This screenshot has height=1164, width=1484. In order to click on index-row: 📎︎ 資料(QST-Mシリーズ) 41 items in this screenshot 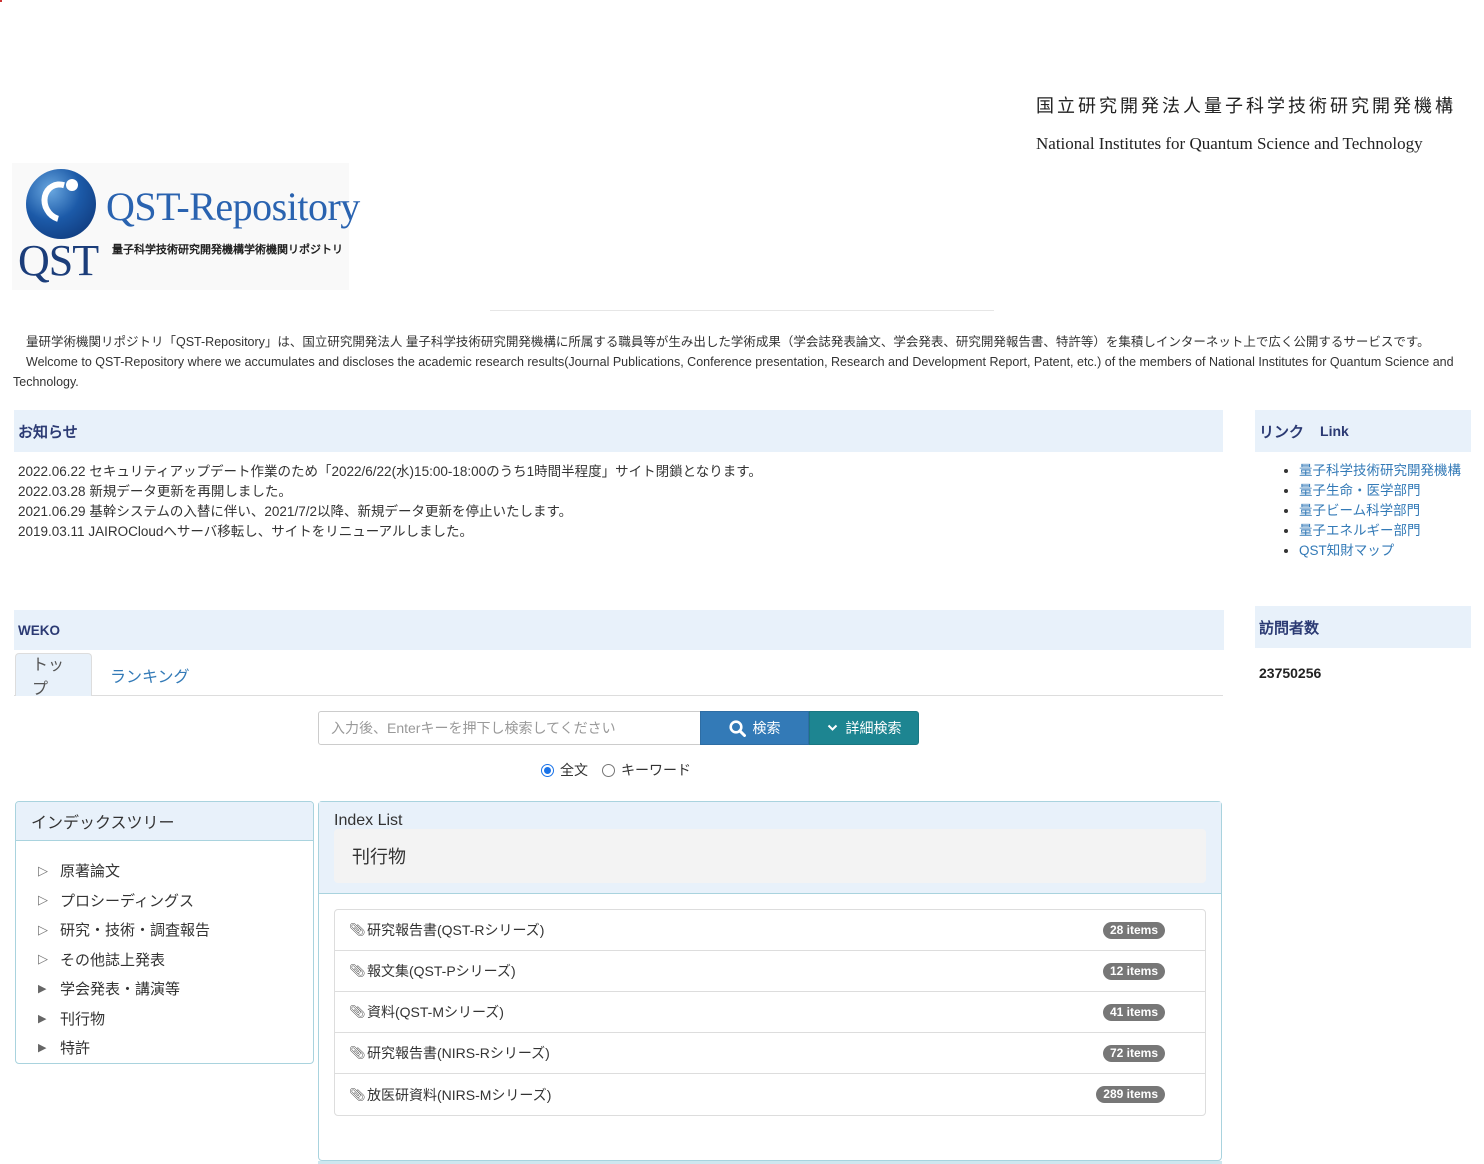, I will do `click(770, 1012)`.